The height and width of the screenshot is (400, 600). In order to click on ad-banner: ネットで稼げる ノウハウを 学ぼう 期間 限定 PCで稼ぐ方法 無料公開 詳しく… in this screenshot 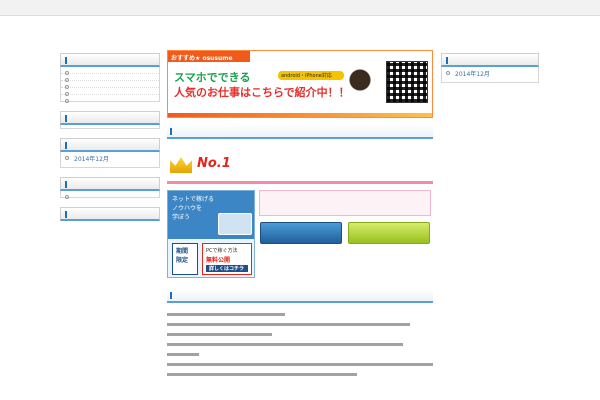, I will do `click(211, 234)`.